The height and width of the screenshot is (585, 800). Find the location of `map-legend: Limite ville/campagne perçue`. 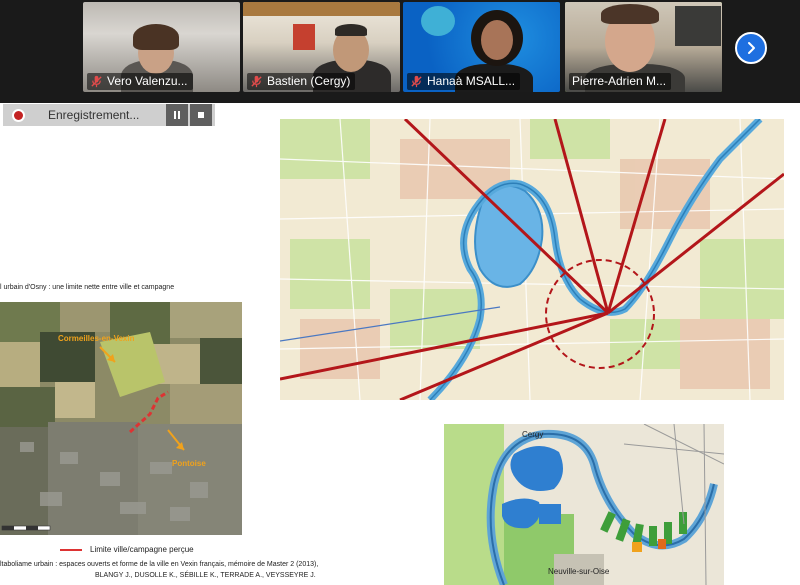

map-legend: Limite ville/campagne perçue is located at coordinates (127, 549).